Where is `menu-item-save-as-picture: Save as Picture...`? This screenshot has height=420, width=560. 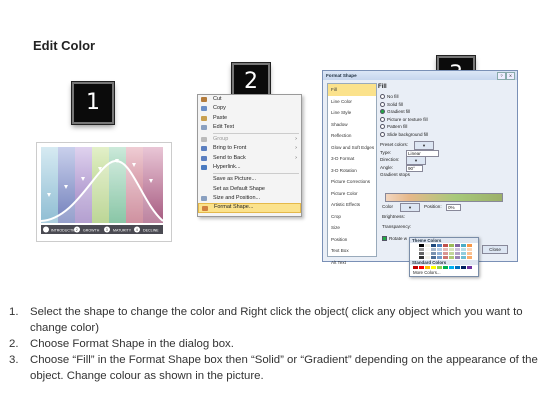 menu-item-save-as-picture: Save as Picture... is located at coordinates (249, 179).